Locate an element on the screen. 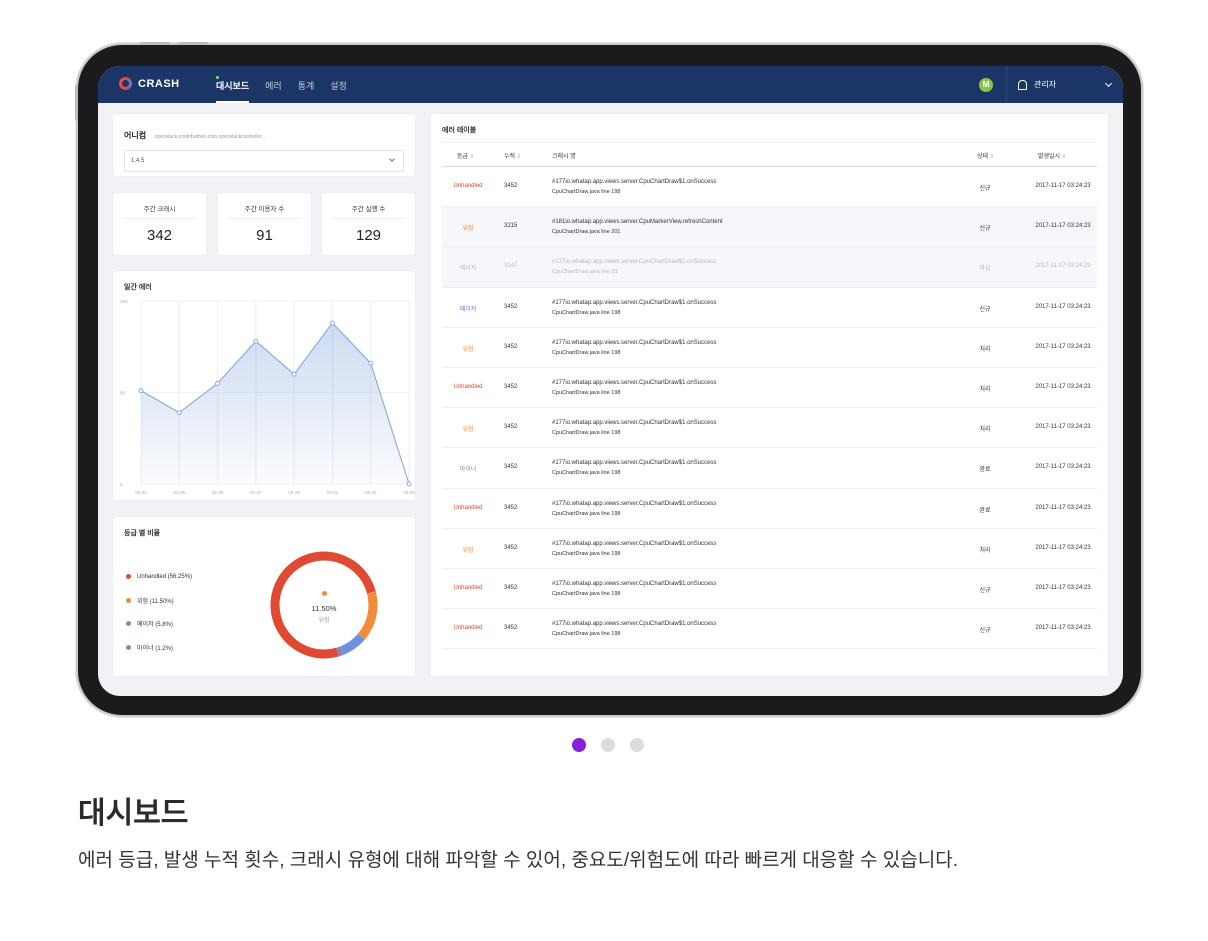  x-tick-label: 03-03 is located at coordinates (409, 492).